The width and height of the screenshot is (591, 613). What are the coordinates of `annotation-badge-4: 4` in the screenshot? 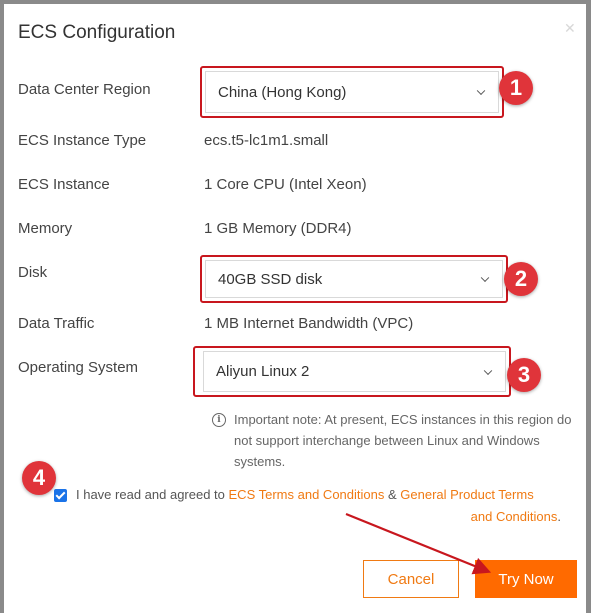 It's located at (39, 478).